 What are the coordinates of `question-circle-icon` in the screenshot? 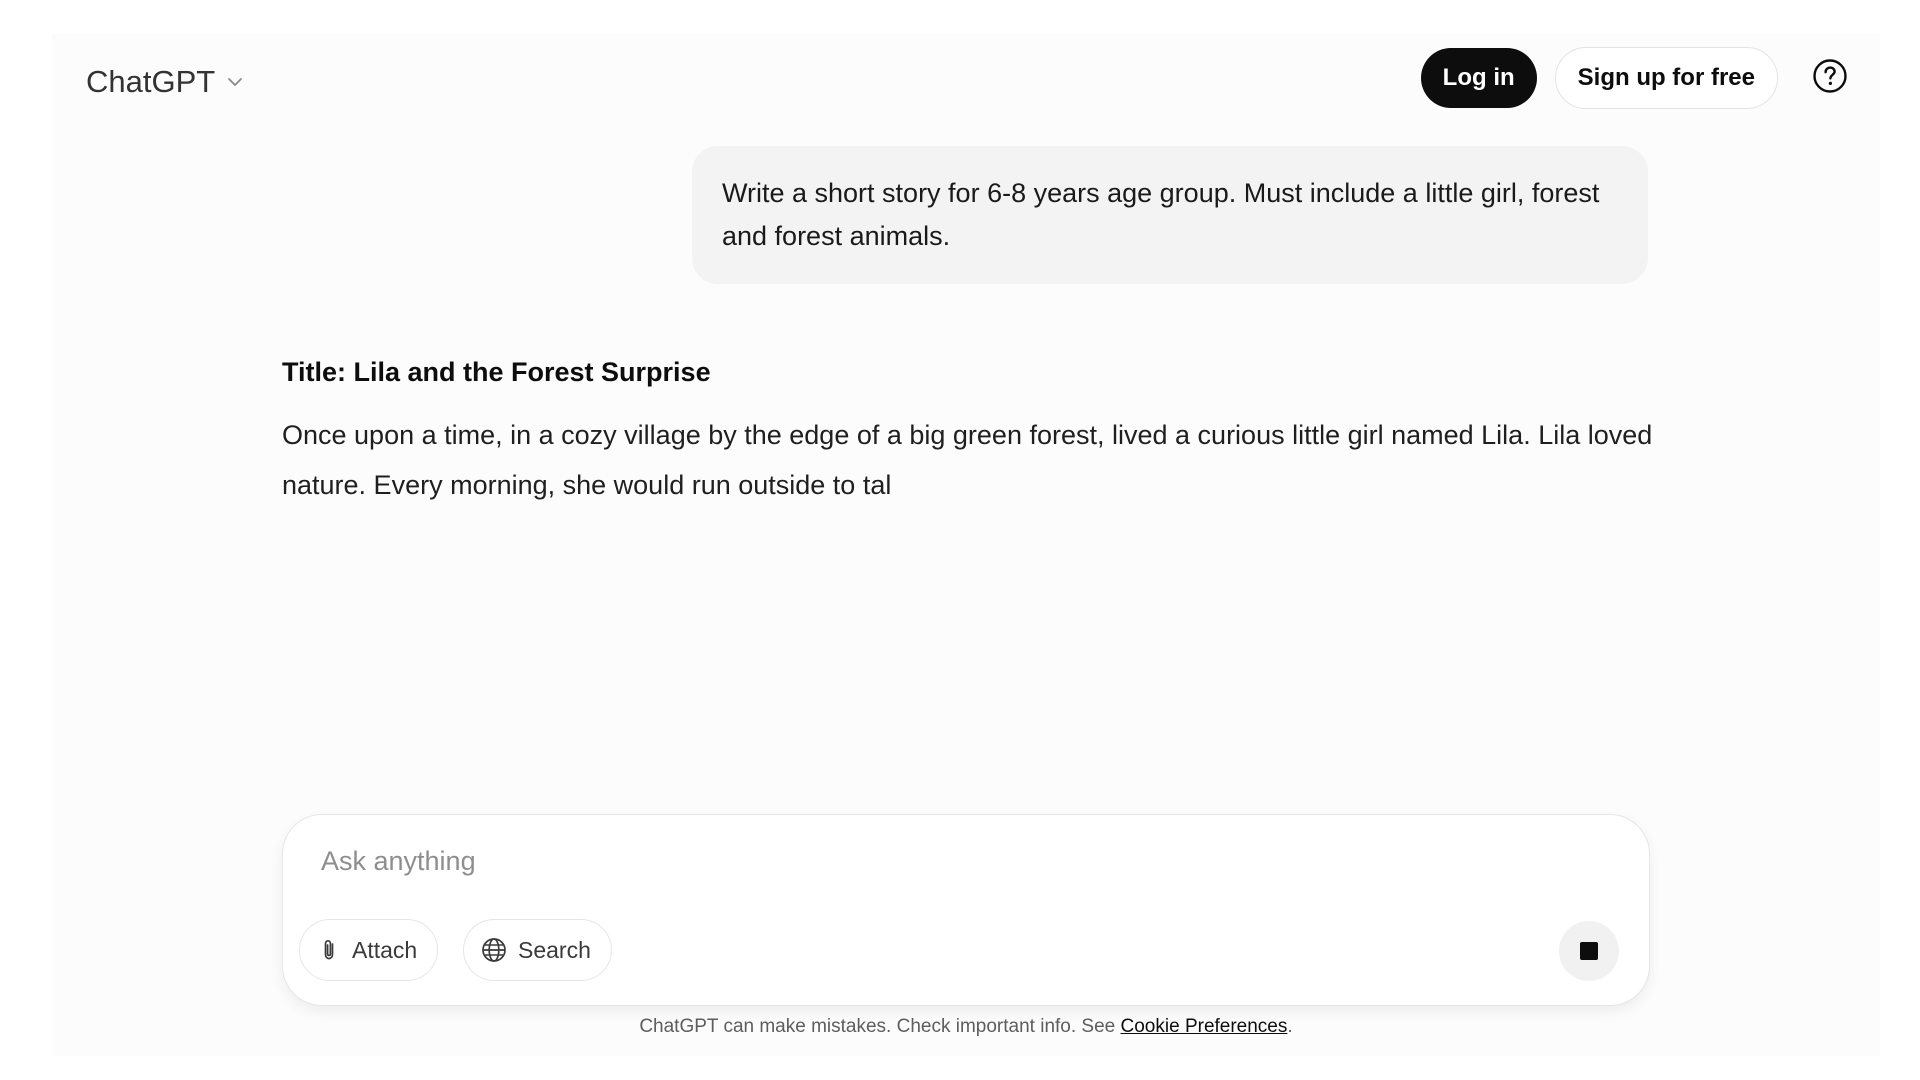 It's located at (1830, 78).